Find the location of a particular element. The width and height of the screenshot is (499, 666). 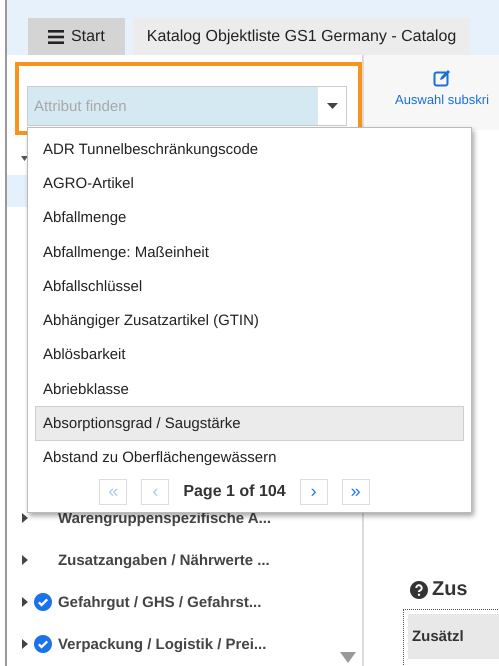

dropdown-item: Abfallmenge: Maßeinheit is located at coordinates (249, 252).